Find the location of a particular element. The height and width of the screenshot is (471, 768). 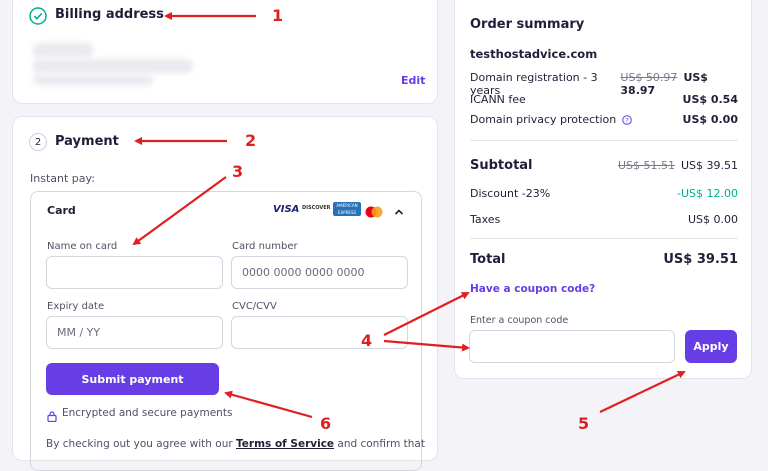

lock-icon is located at coordinates (52, 415).